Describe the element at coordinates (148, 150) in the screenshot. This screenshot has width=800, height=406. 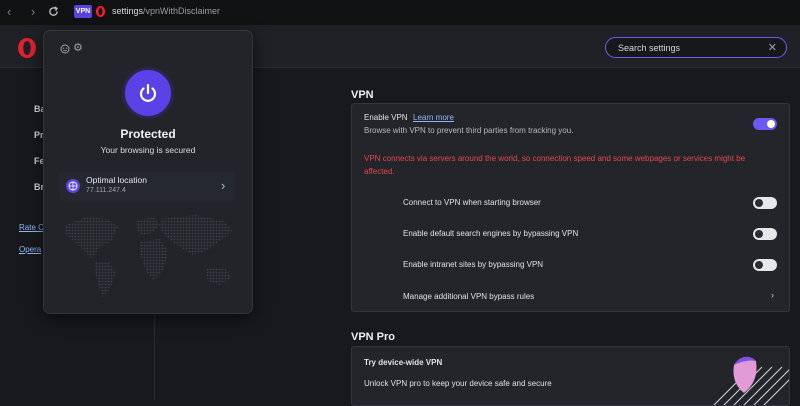
I see `vpn-substatus: Your browsing is secured` at that location.